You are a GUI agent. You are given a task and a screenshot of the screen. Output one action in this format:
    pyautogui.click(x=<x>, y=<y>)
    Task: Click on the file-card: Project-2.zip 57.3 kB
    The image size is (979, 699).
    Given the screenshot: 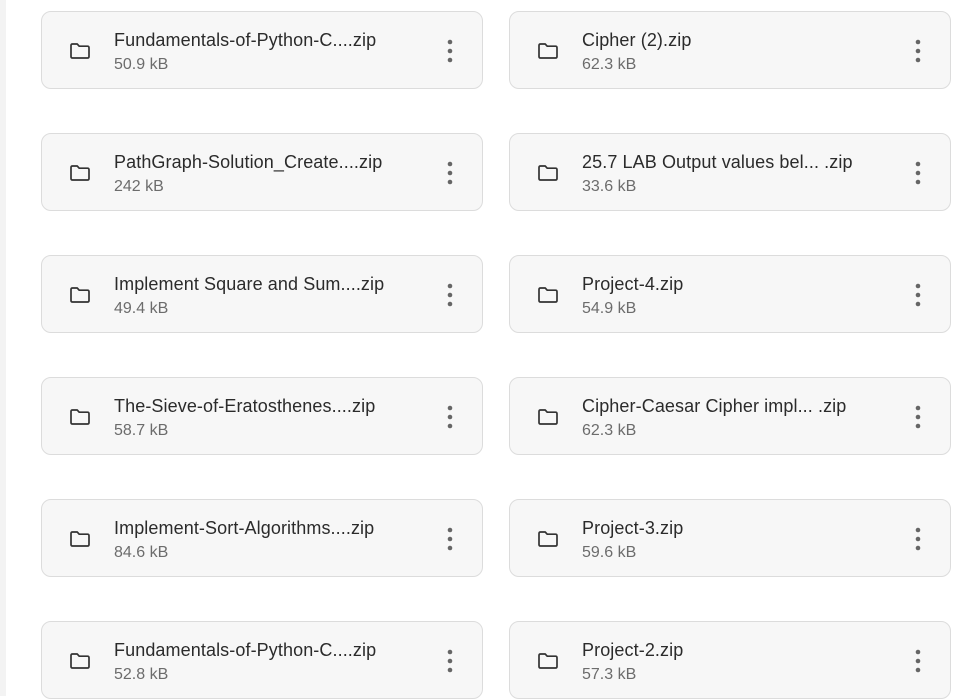 What is the action you would take?
    pyautogui.click(x=730, y=660)
    